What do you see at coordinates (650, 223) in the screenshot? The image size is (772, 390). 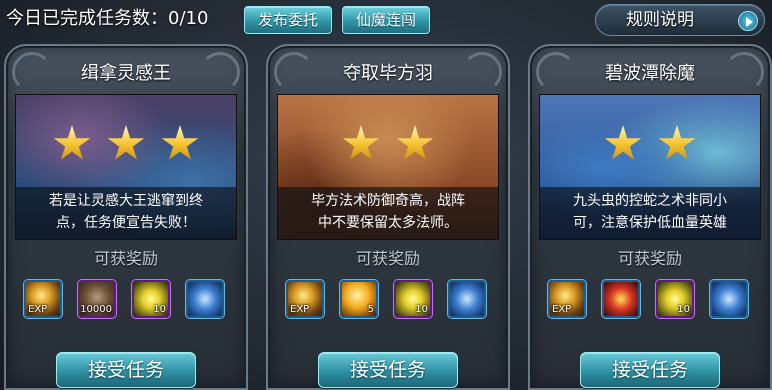 I see `quest-description-line: 可，注意保护低血量英雄` at bounding box center [650, 223].